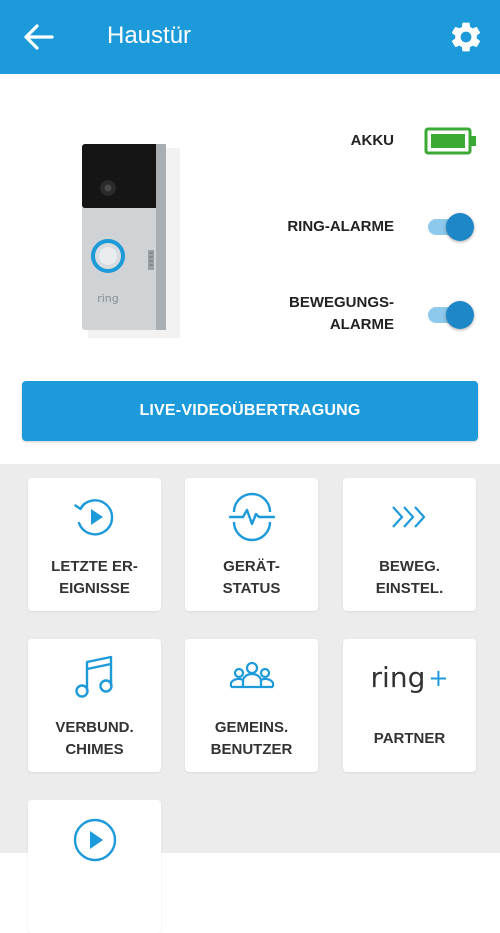  I want to click on play-circle-icon, so click(94, 840).